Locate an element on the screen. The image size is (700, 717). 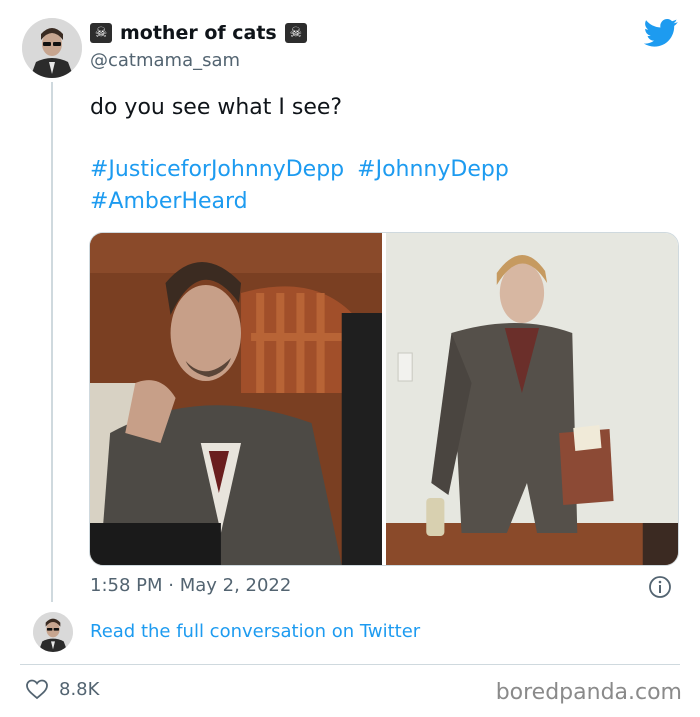
thread-line is located at coordinates (52, 342).